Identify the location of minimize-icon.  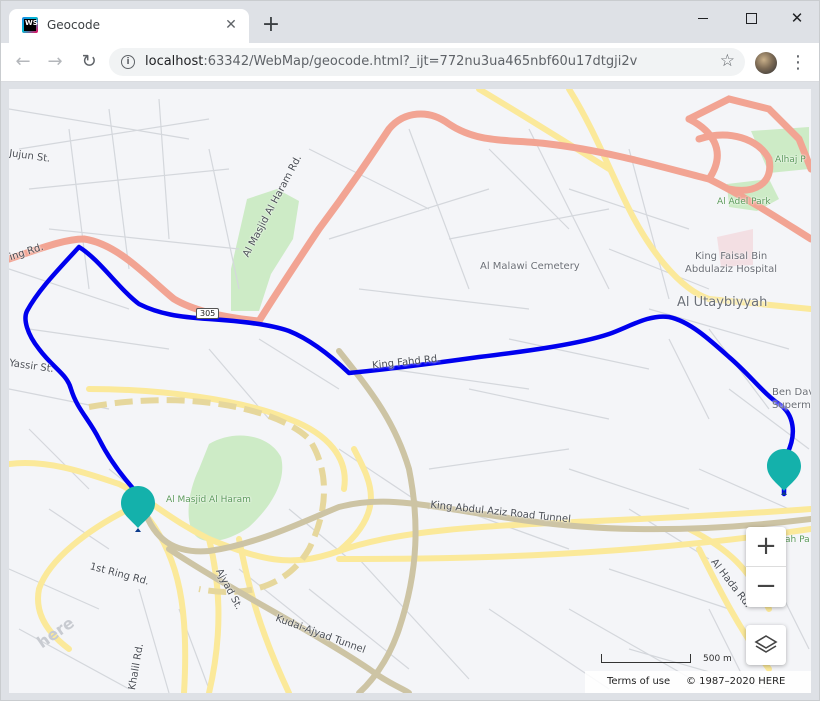
(703, 18).